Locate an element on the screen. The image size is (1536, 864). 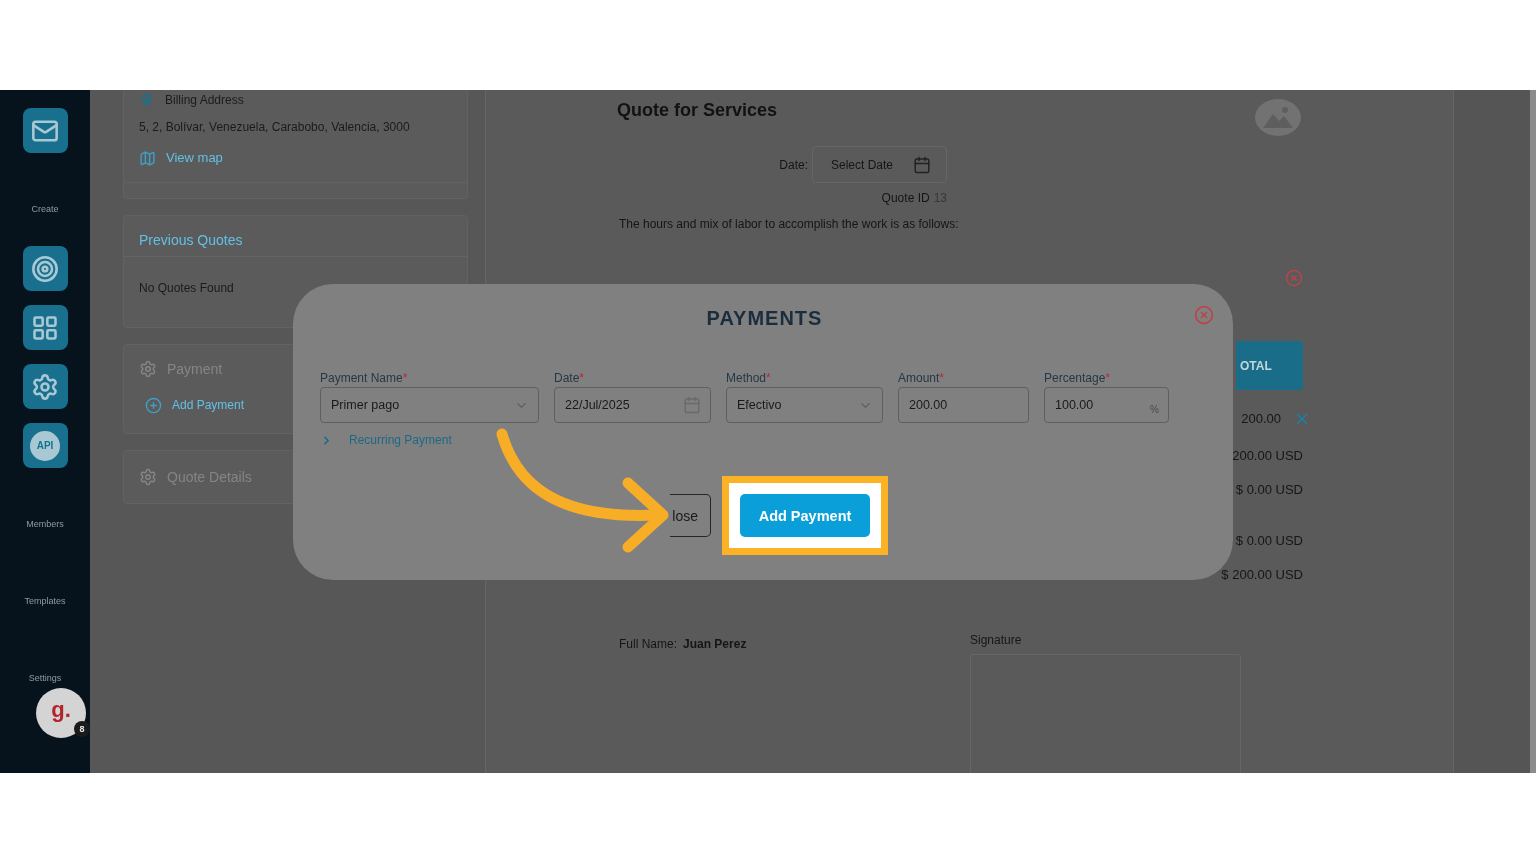
add-payment-link: Add Payment is located at coordinates (208, 405).